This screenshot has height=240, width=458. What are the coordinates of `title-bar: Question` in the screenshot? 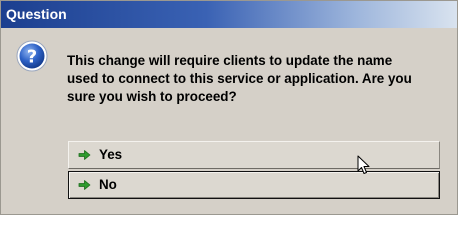 It's located at (229, 14).